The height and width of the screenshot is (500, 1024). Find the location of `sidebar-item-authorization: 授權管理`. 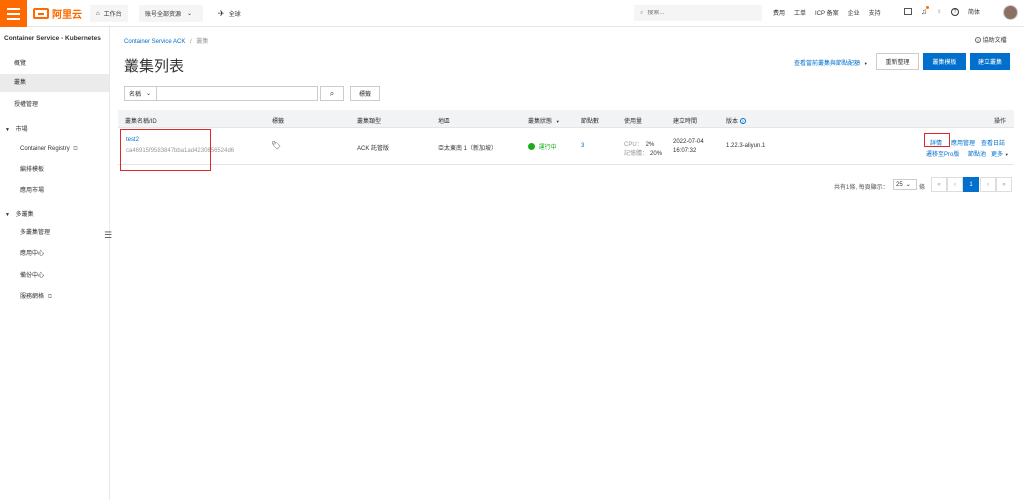

sidebar-item-authorization: 授權管理 is located at coordinates (54, 105).